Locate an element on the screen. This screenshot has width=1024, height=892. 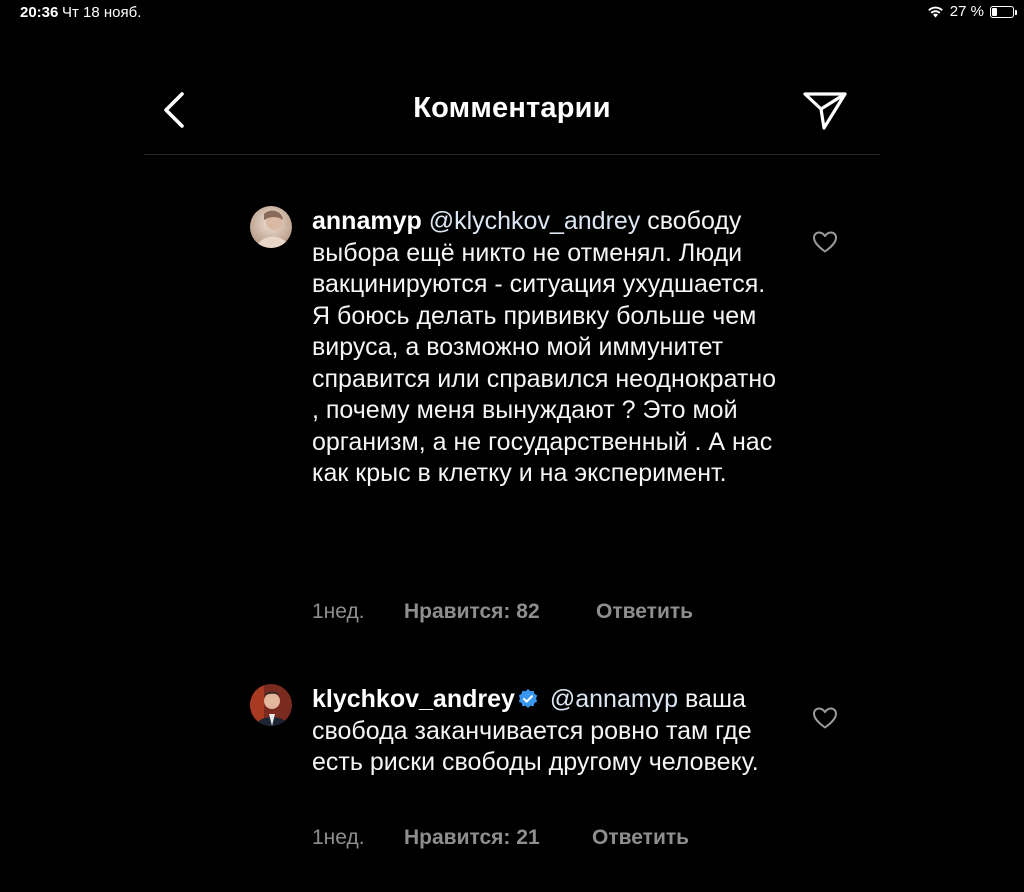
comment-meta: 1нед. Нравится: 82 Ответить is located at coordinates (502, 612).